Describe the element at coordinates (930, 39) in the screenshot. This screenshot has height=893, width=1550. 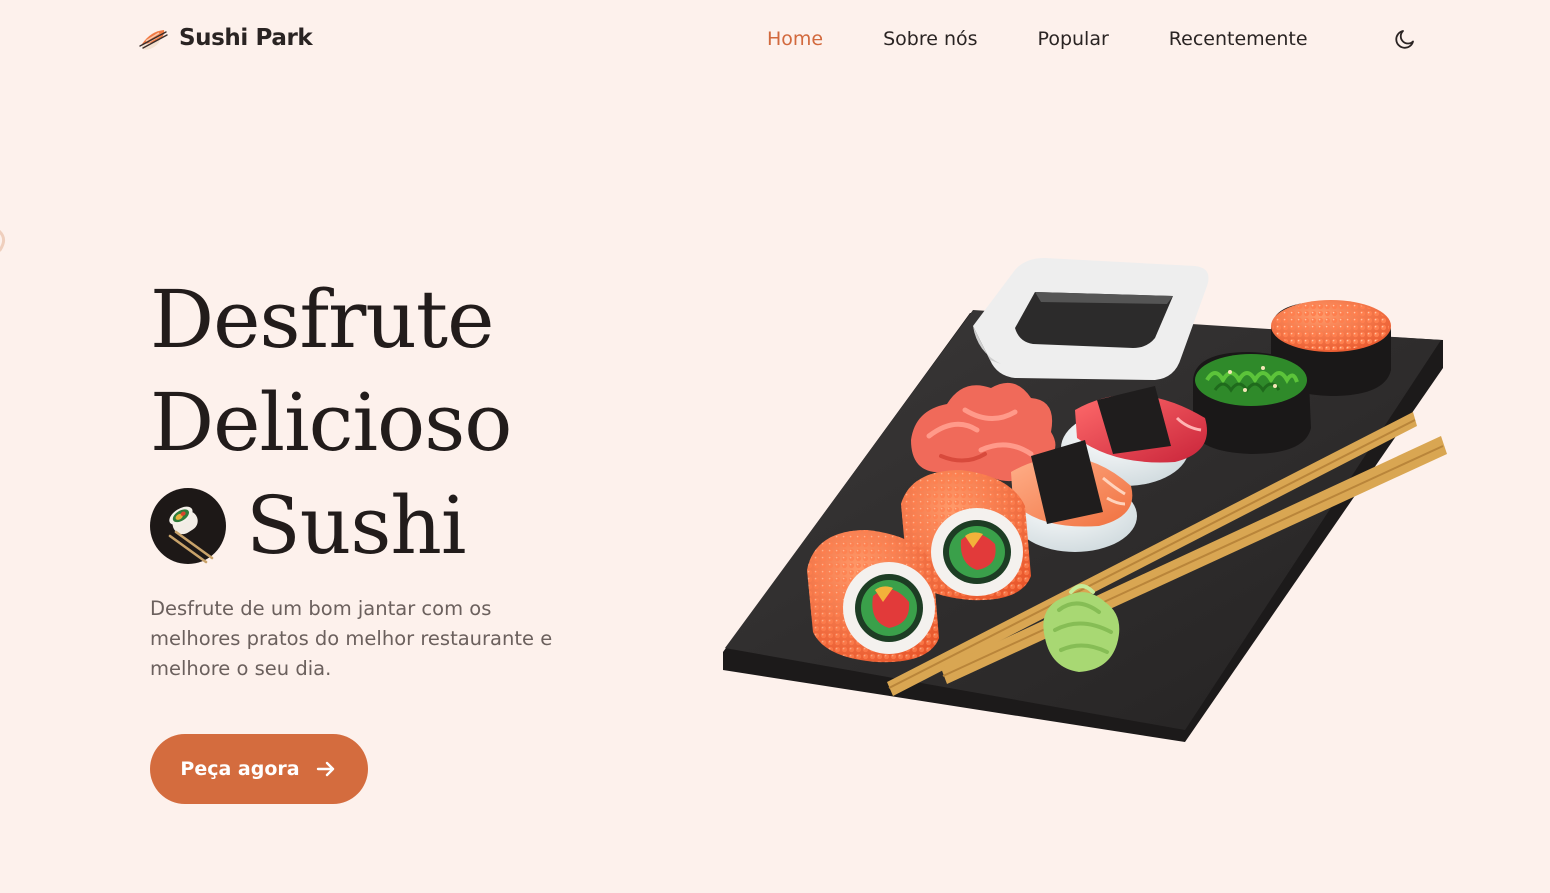
I see `nav-item-sobre-nos: Sobre nós` at that location.